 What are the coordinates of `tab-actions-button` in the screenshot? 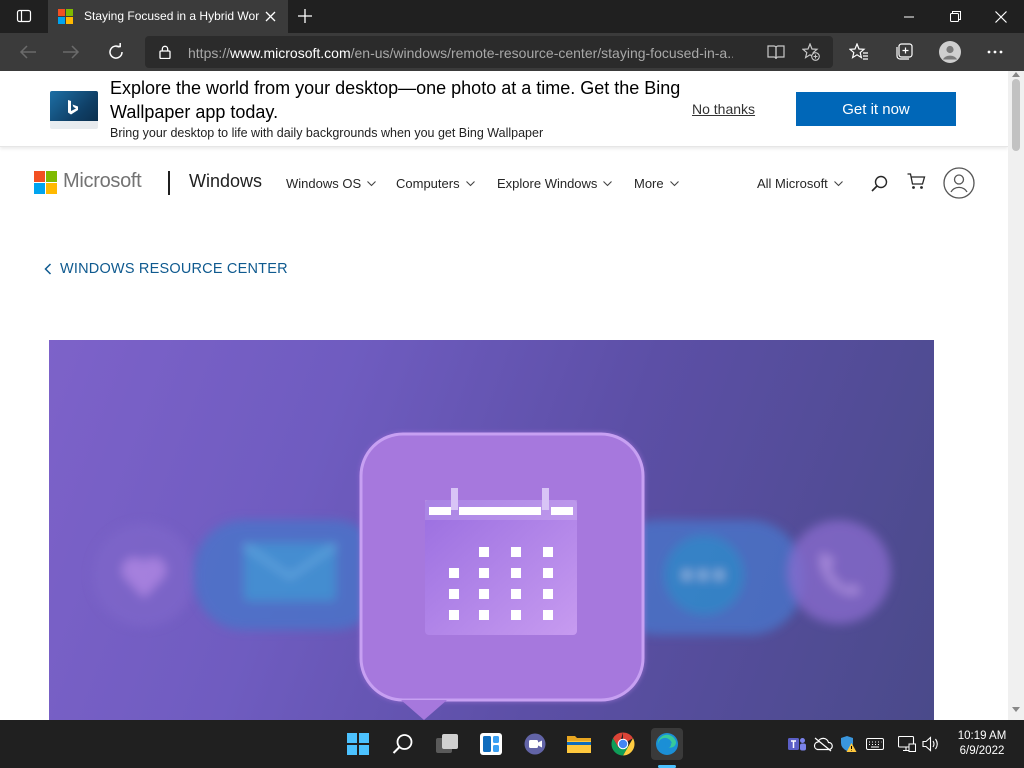 It's located at (24, 16).